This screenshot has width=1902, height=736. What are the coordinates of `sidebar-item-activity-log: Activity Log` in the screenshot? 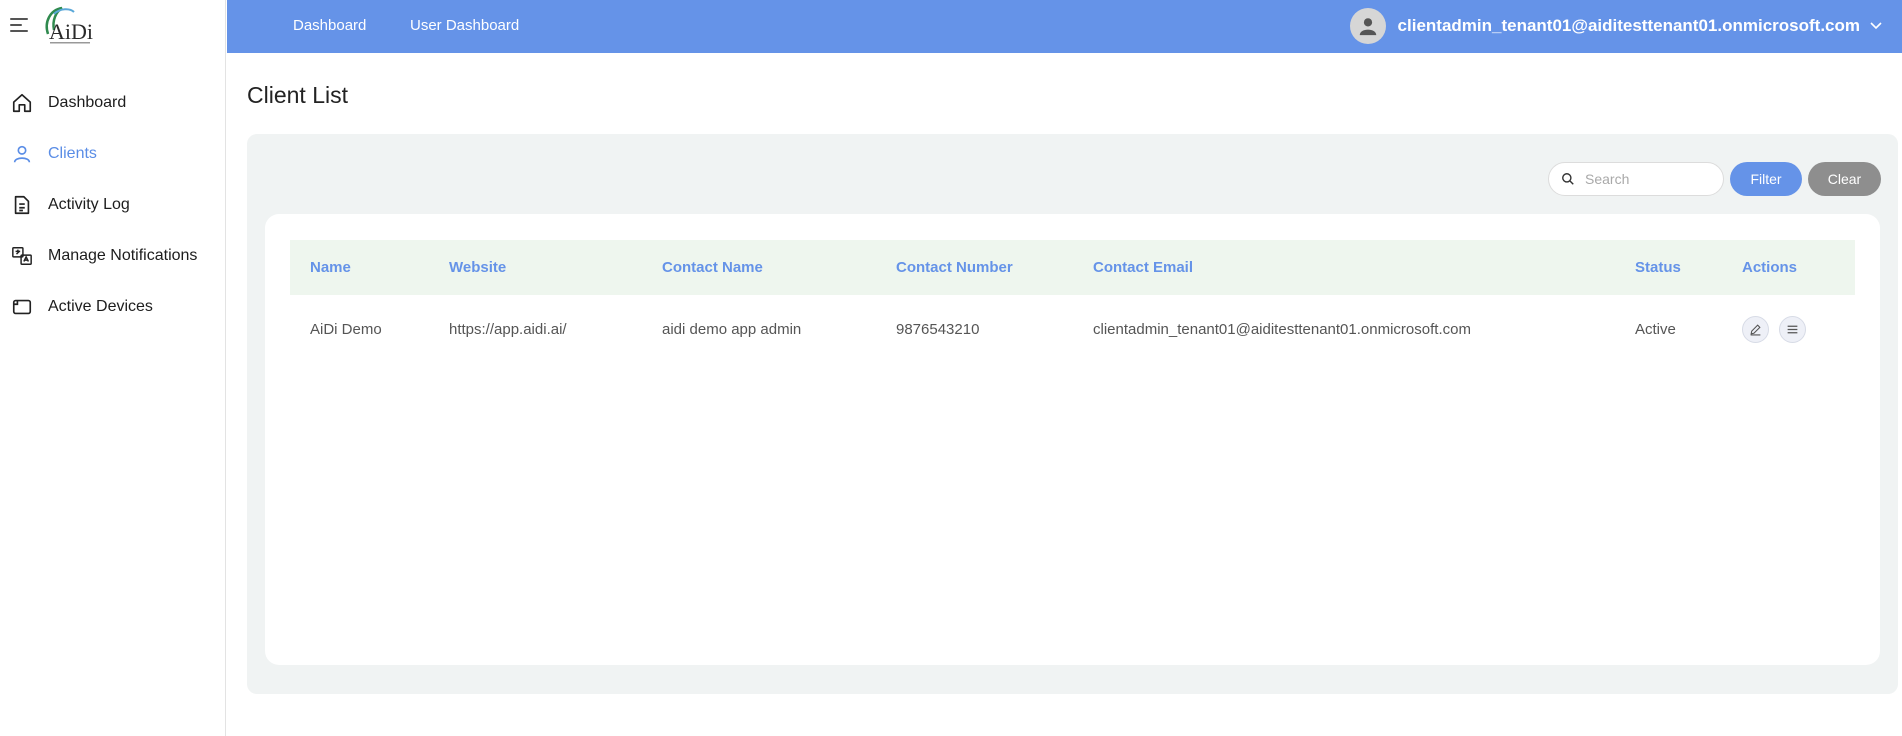 It's located at (112, 204).